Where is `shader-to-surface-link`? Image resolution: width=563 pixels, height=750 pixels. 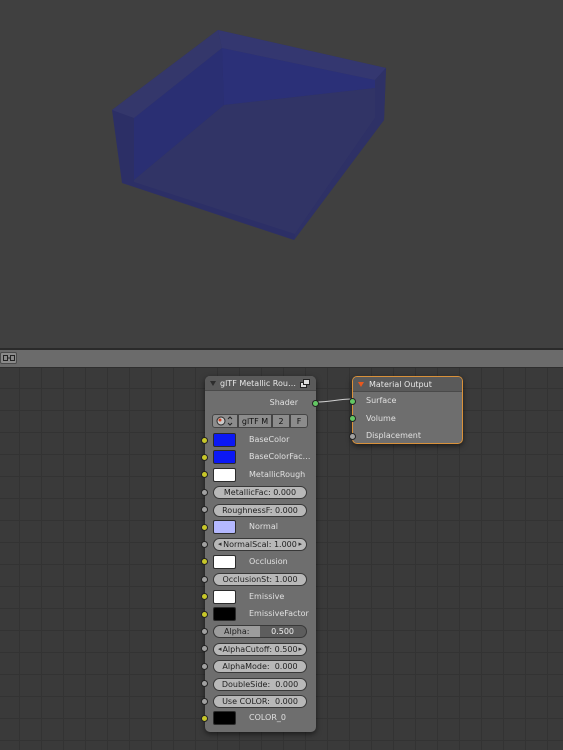
shader-to-surface-link is located at coordinates (334, 400).